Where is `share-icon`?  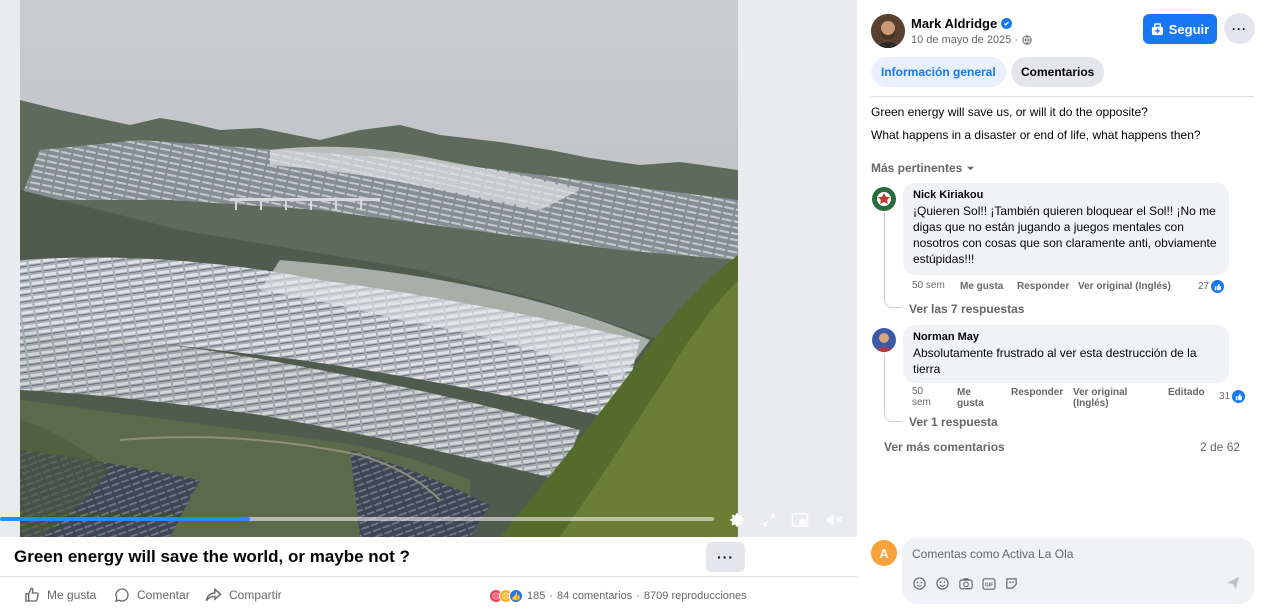
share-icon is located at coordinates (213, 594).